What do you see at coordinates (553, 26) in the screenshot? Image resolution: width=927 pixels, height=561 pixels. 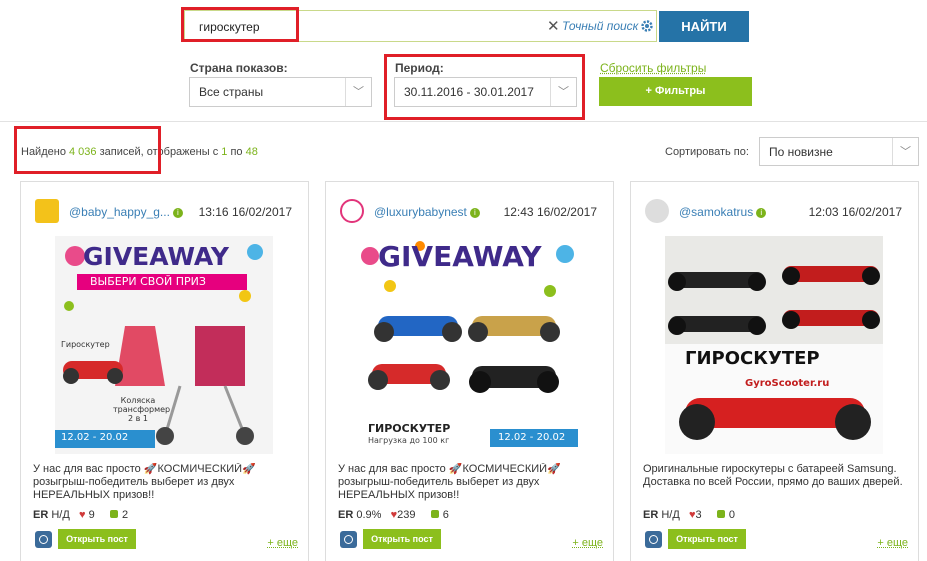 I see `clear-icon: ✕` at bounding box center [553, 26].